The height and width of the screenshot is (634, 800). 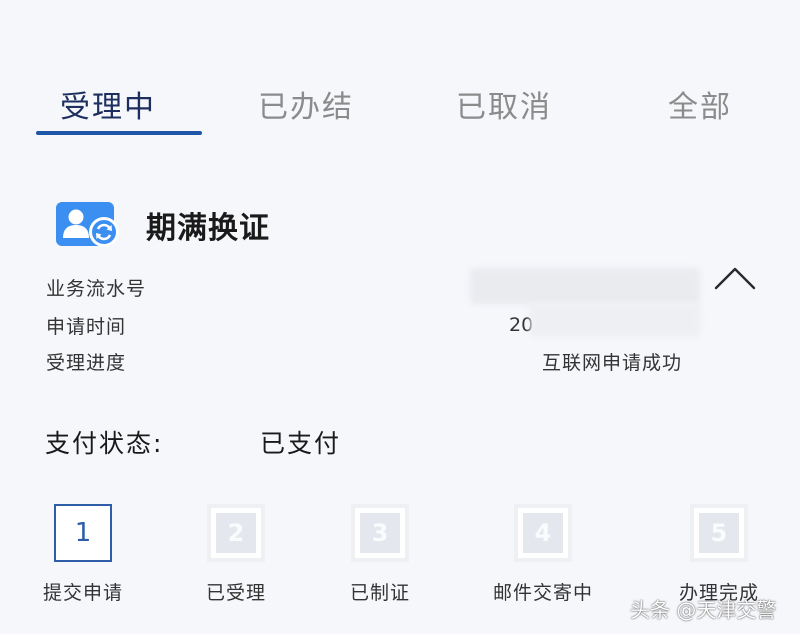 What do you see at coordinates (96, 289) in the screenshot?
I see `serial-number-label: 业务流水号` at bounding box center [96, 289].